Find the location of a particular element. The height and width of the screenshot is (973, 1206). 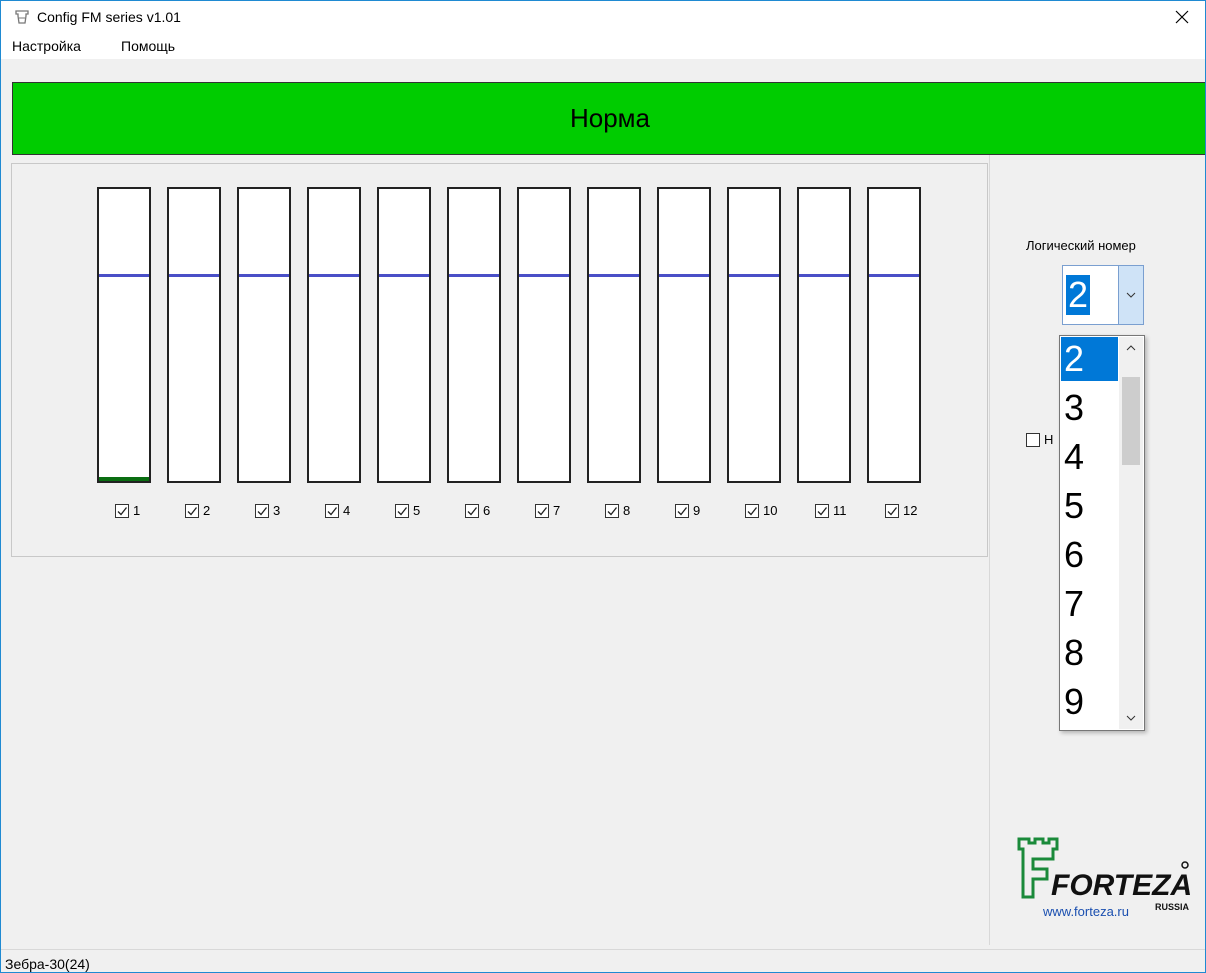

website-link: www.forteza.ru is located at coordinates (1086, 911).